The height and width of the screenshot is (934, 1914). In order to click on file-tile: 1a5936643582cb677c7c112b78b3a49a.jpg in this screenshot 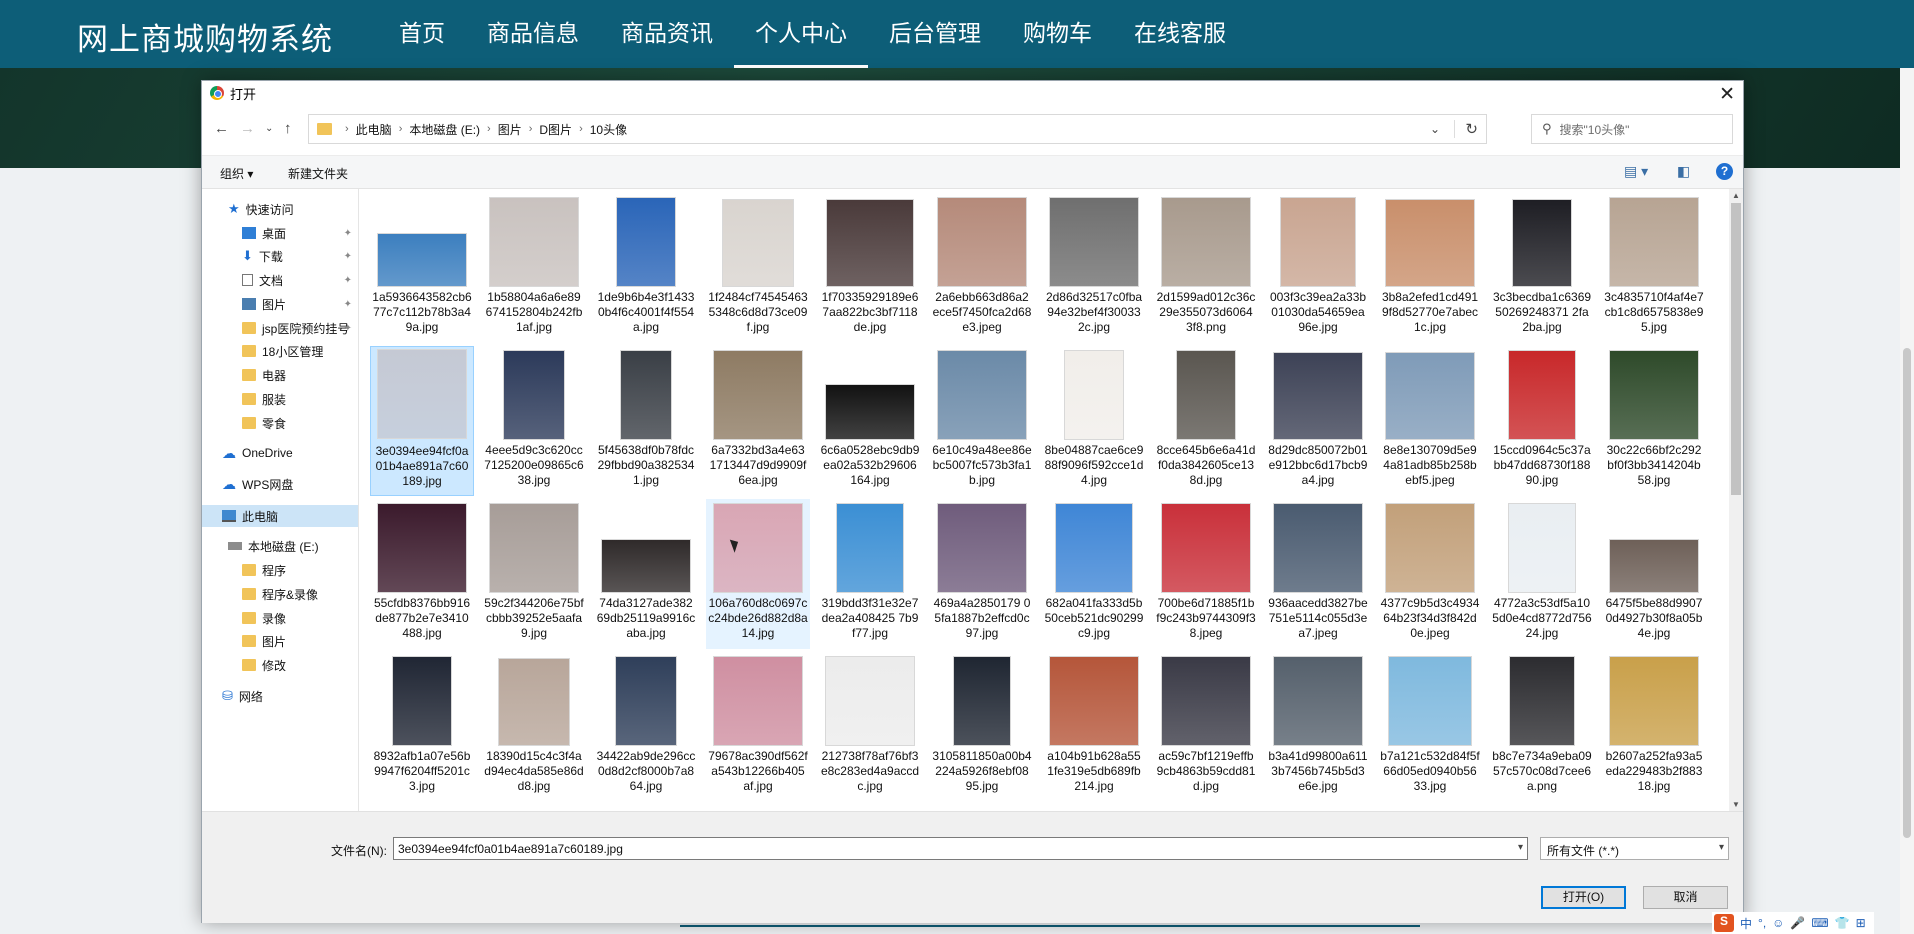, I will do `click(422, 268)`.